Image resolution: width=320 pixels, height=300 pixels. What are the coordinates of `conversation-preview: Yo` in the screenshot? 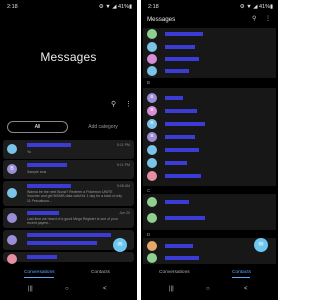 It's located at (29, 152).